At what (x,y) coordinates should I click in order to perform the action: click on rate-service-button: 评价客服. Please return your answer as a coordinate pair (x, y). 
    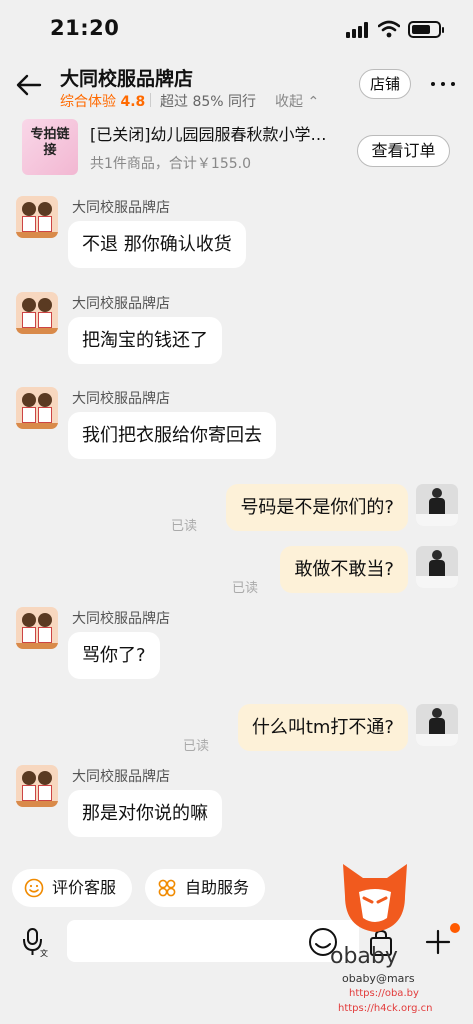
    Looking at the image, I should click on (72, 888).